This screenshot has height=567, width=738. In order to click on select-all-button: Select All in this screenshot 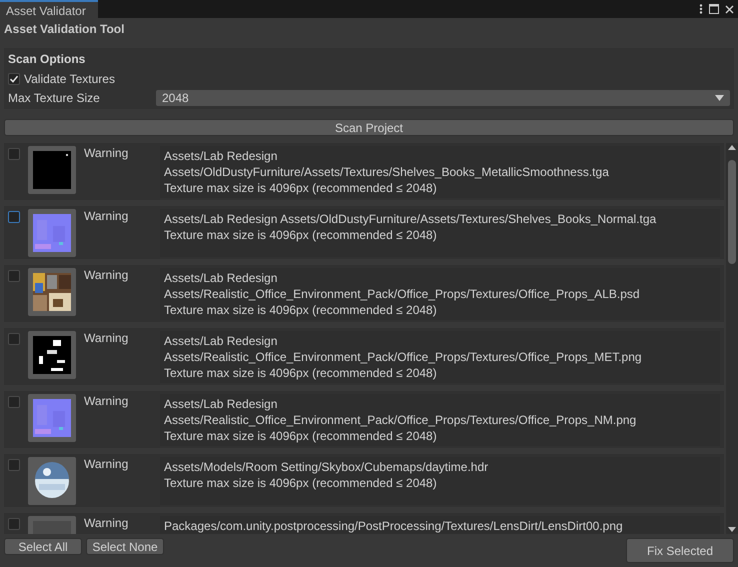, I will do `click(43, 546)`.